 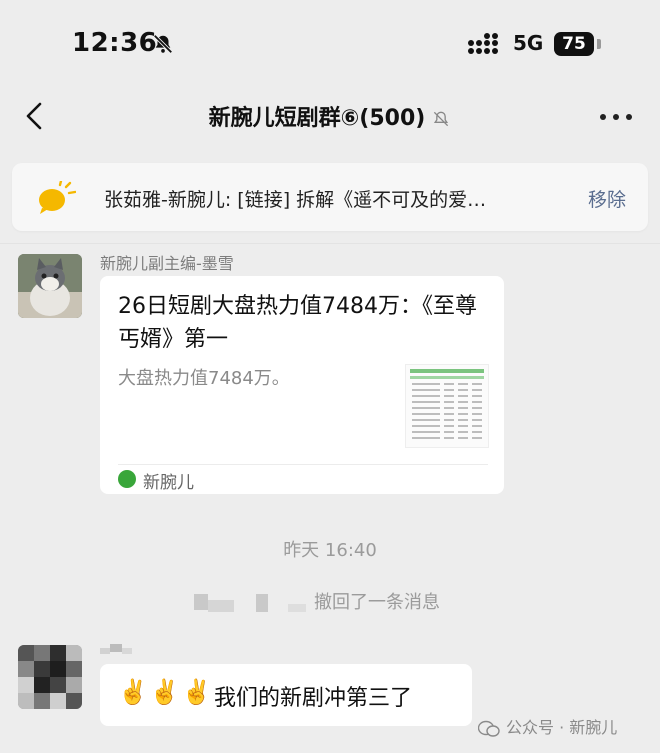 I want to click on message-text: 我们的新剧冲第三了, so click(x=313, y=698).